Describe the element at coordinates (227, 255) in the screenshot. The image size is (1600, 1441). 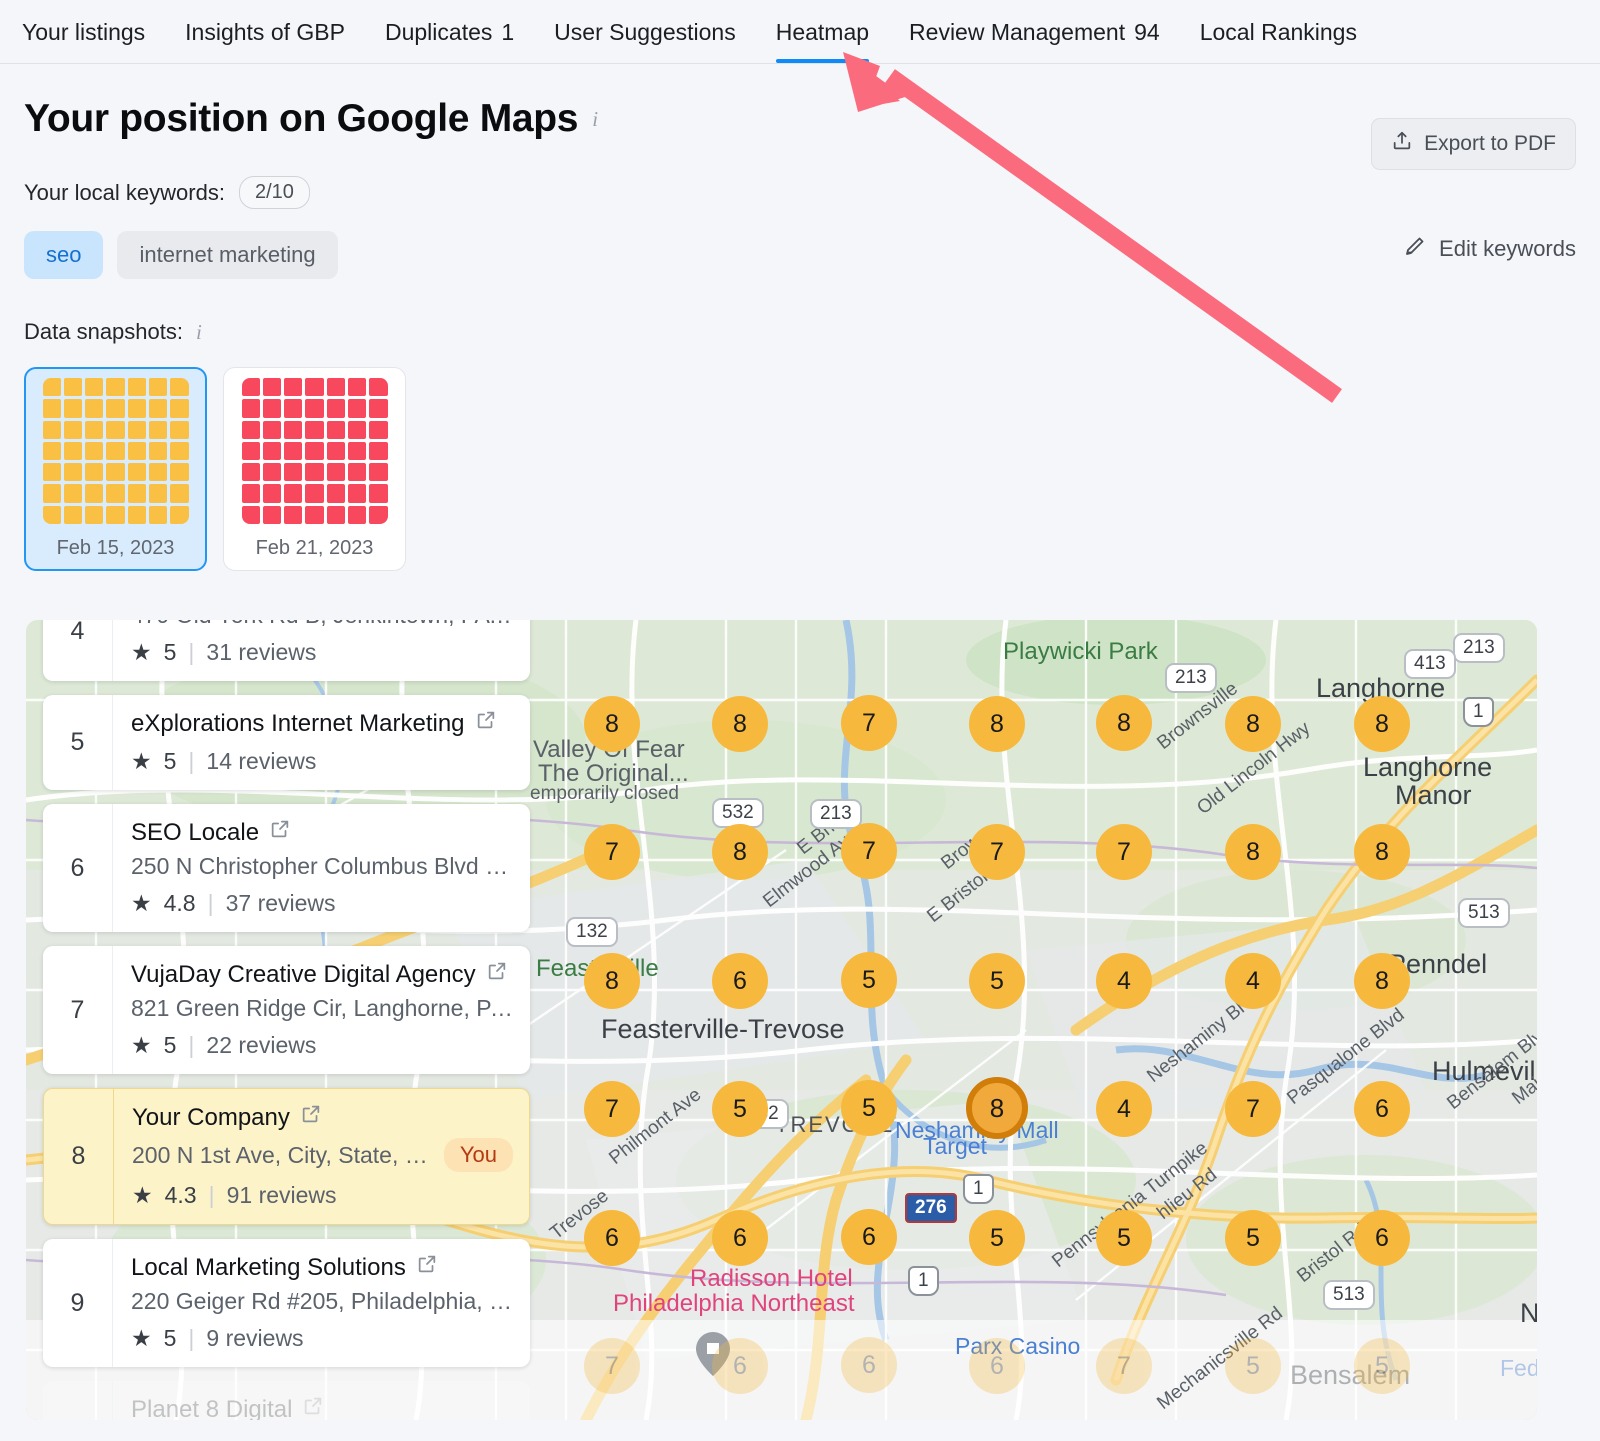
I see `keyword-chip-internet-marketing: internet marketing` at that location.